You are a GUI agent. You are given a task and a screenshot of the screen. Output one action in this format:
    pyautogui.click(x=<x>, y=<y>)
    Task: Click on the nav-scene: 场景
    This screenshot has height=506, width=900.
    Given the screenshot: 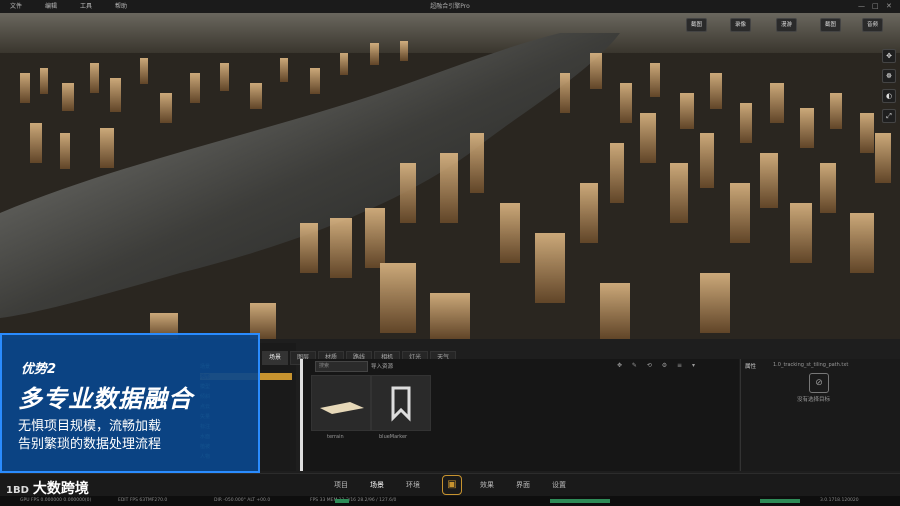 What is the action you would take?
    pyautogui.click(x=377, y=485)
    